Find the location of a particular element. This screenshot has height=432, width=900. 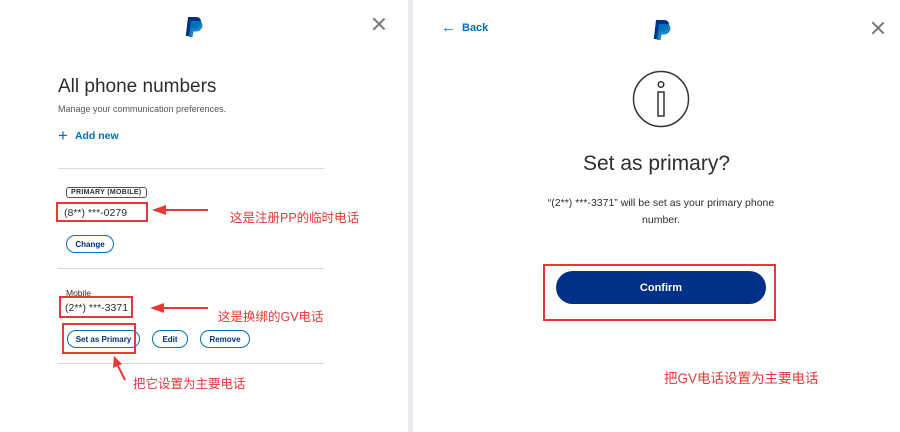

annotation-primary-note: 这是注册PP的临时电话 is located at coordinates (295, 218).